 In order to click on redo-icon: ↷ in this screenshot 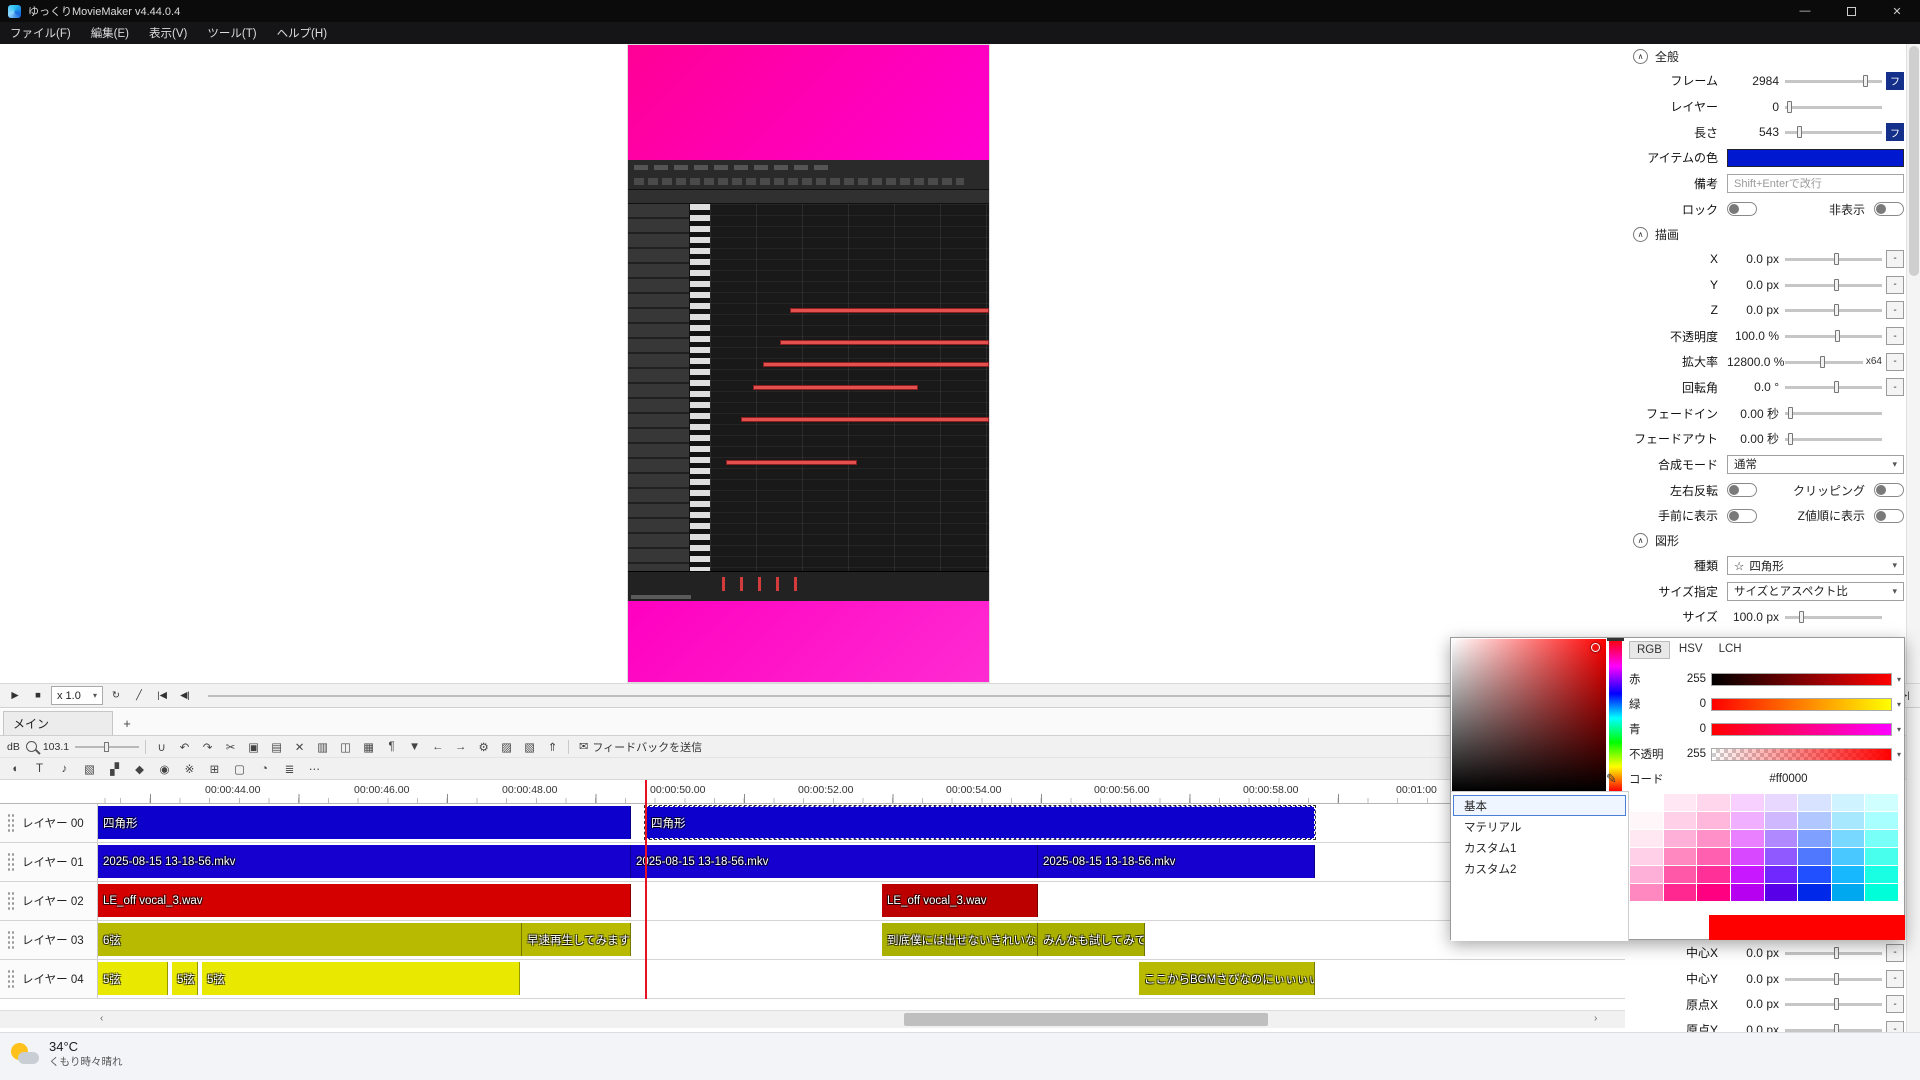, I will do `click(207, 746)`.